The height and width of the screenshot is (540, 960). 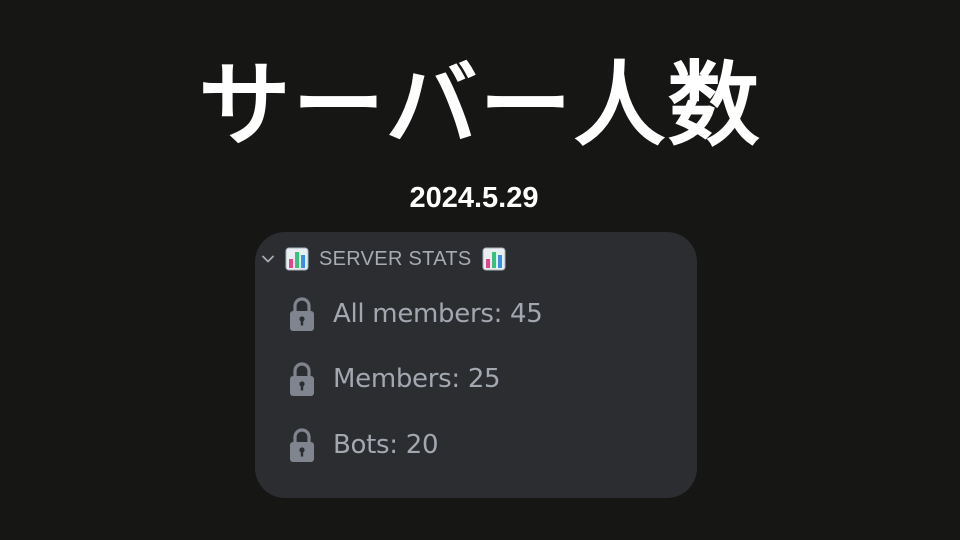 What do you see at coordinates (480, 105) in the screenshot?
I see `page-title: サーバー人数` at bounding box center [480, 105].